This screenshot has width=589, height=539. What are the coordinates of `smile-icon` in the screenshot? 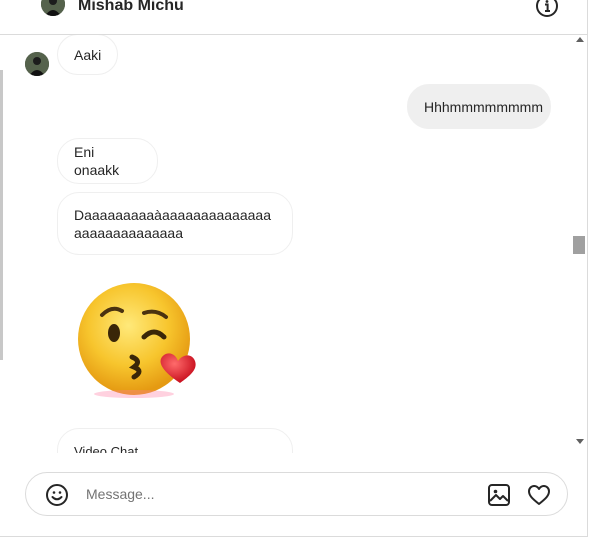 It's located at (57, 495).